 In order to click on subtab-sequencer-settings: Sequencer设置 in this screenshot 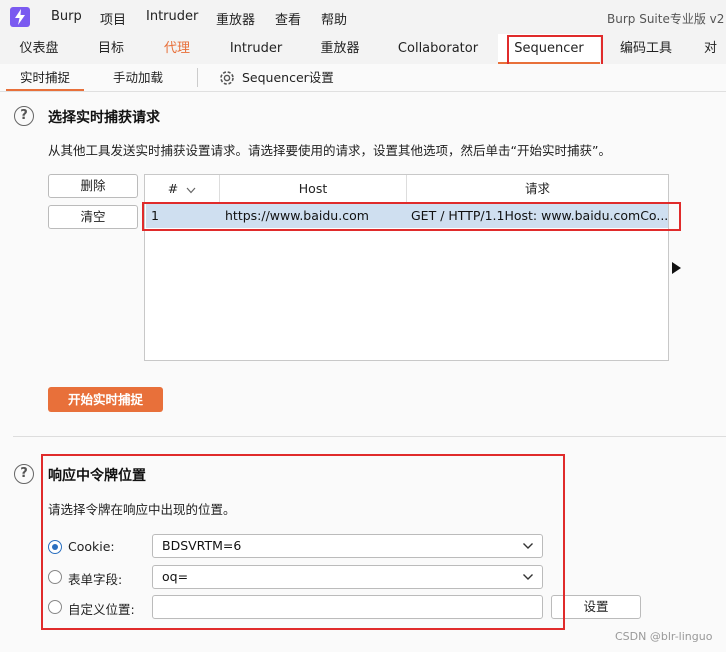, I will do `click(288, 77)`.